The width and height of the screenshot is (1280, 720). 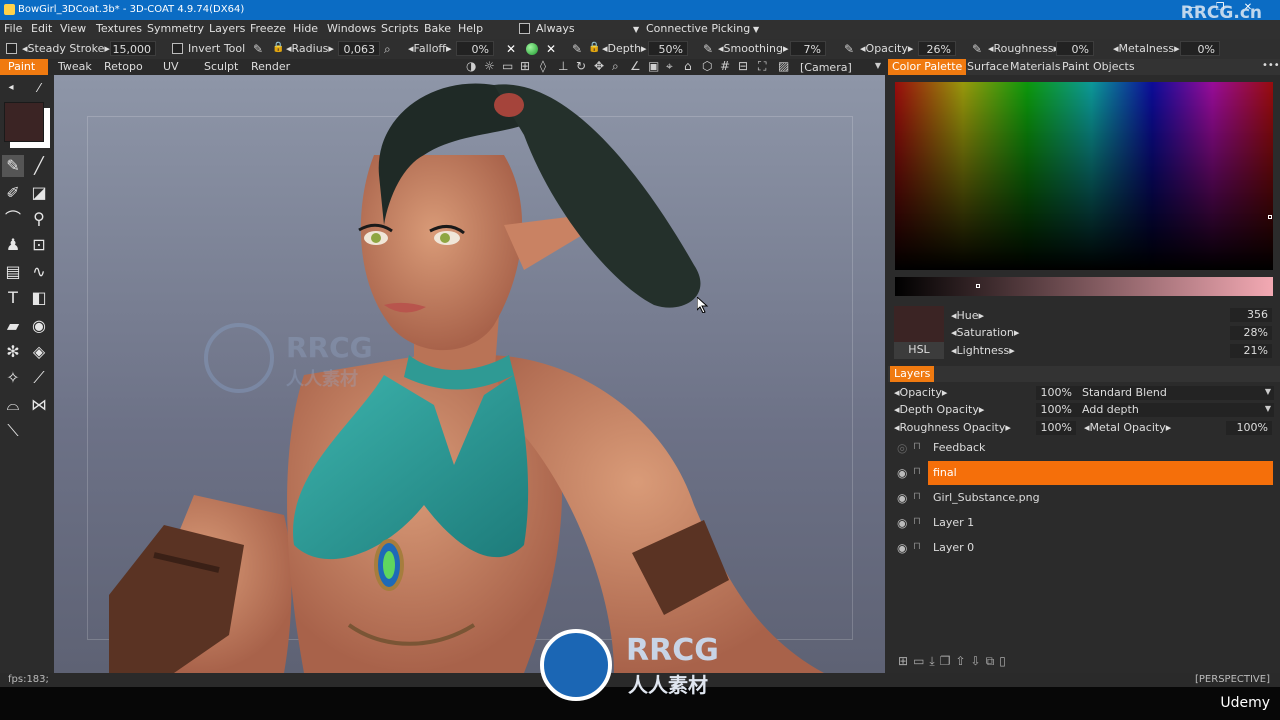 What do you see at coordinates (921, 661) in the screenshot?
I see `new-folder-icon: ▭` at bounding box center [921, 661].